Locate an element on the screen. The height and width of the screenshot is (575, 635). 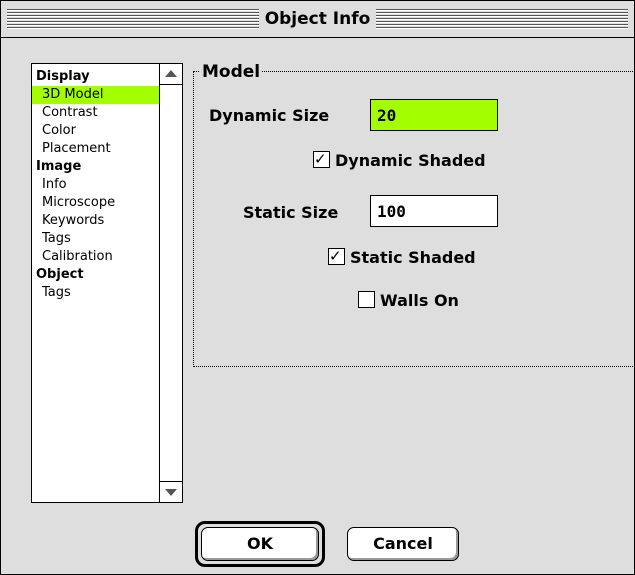
title-bar: Object Info is located at coordinates (317, 19).